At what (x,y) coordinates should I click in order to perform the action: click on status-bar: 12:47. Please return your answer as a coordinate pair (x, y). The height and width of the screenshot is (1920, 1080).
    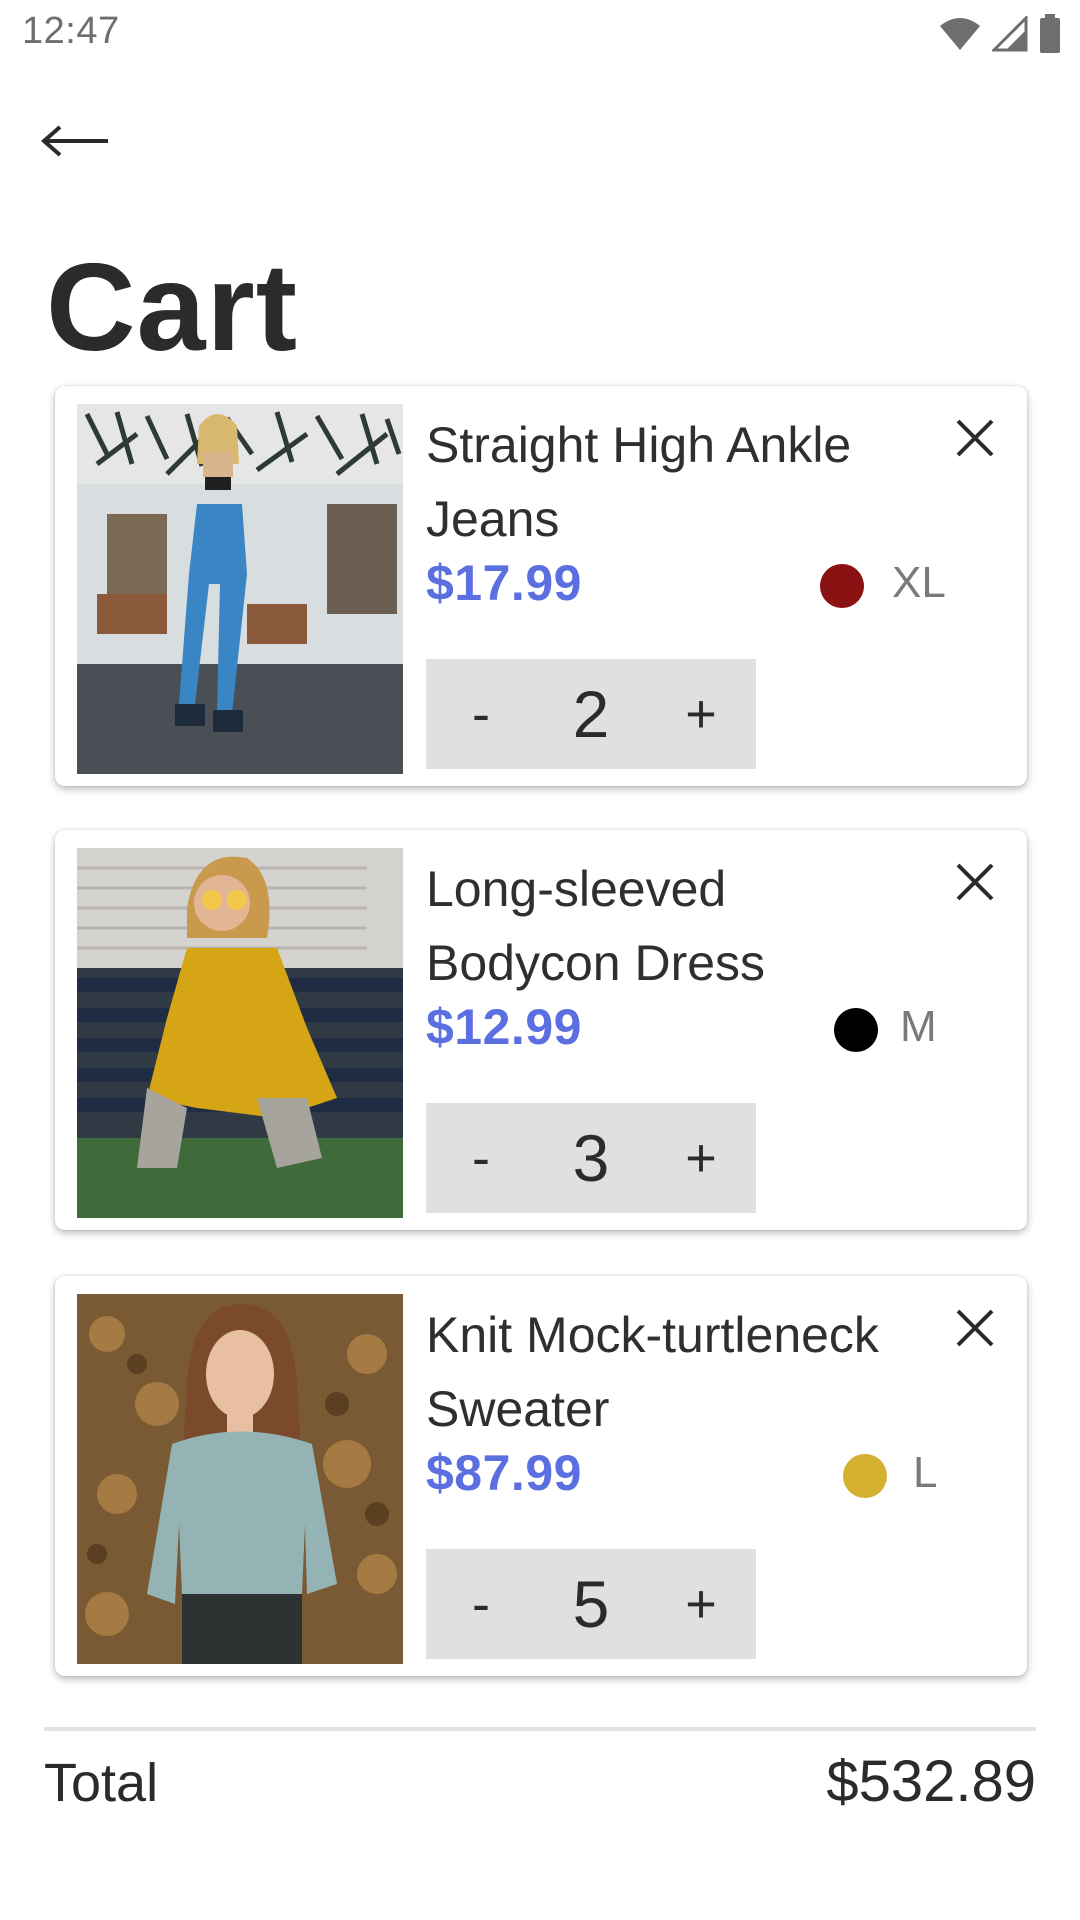
    Looking at the image, I should click on (540, 33).